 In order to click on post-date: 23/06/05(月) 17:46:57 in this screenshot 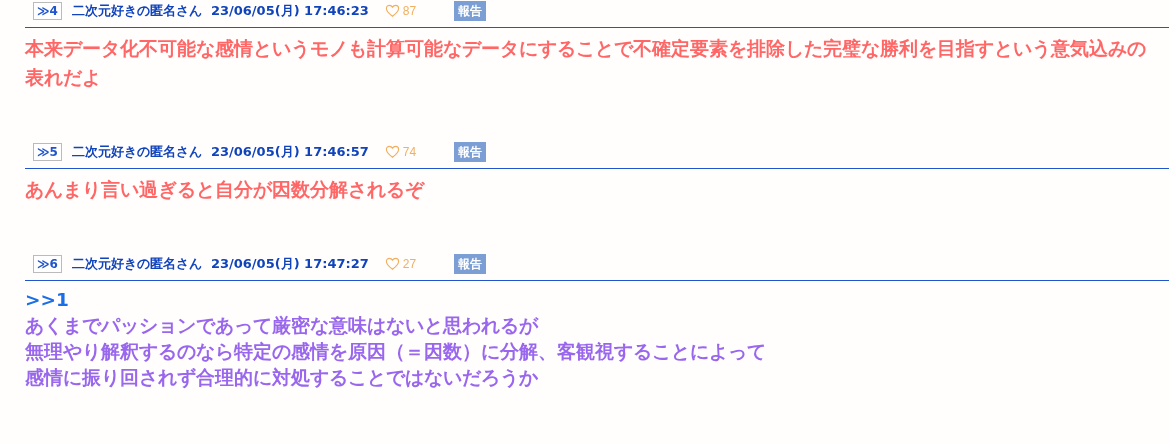, I will do `click(289, 152)`.